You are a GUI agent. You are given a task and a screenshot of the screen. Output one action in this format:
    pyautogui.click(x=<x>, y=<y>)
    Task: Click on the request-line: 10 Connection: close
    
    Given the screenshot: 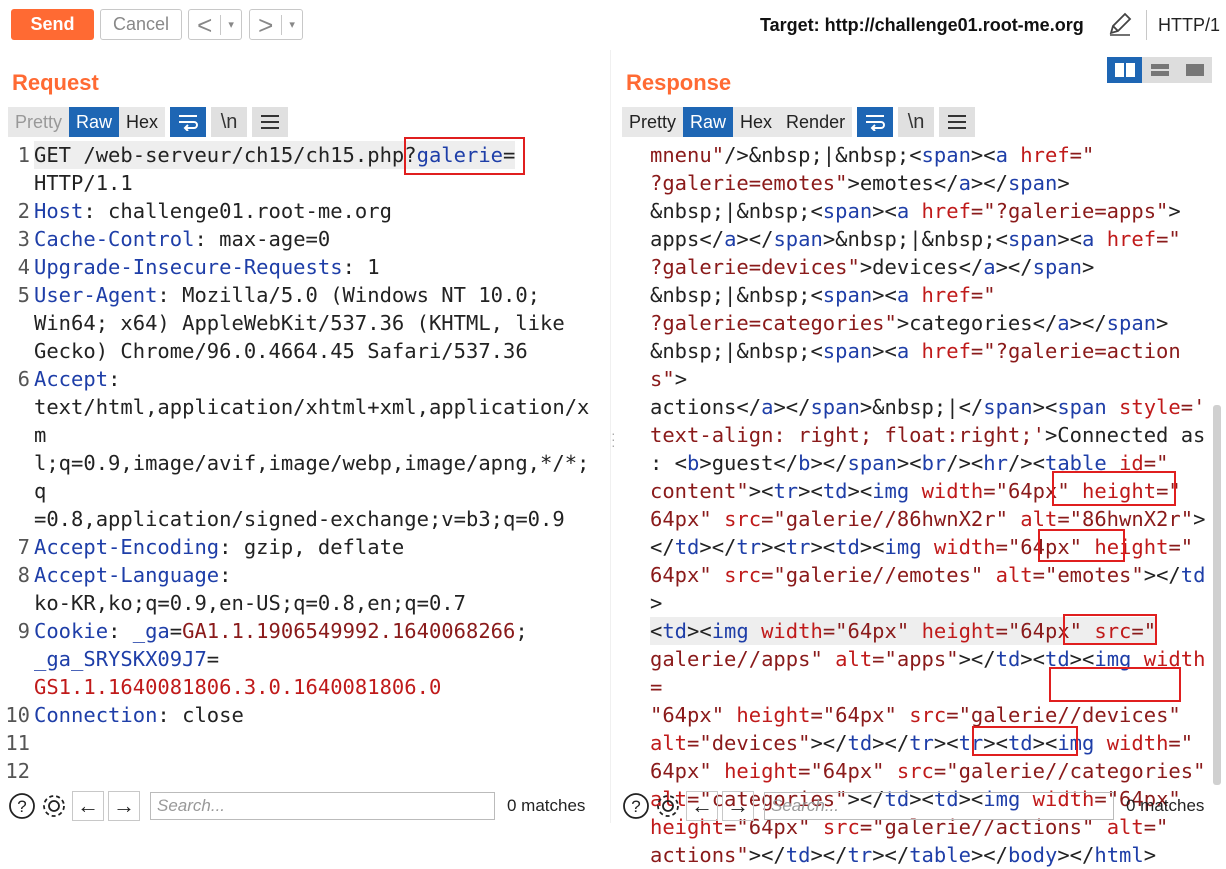 What is the action you would take?
    pyautogui.click(x=300, y=715)
    